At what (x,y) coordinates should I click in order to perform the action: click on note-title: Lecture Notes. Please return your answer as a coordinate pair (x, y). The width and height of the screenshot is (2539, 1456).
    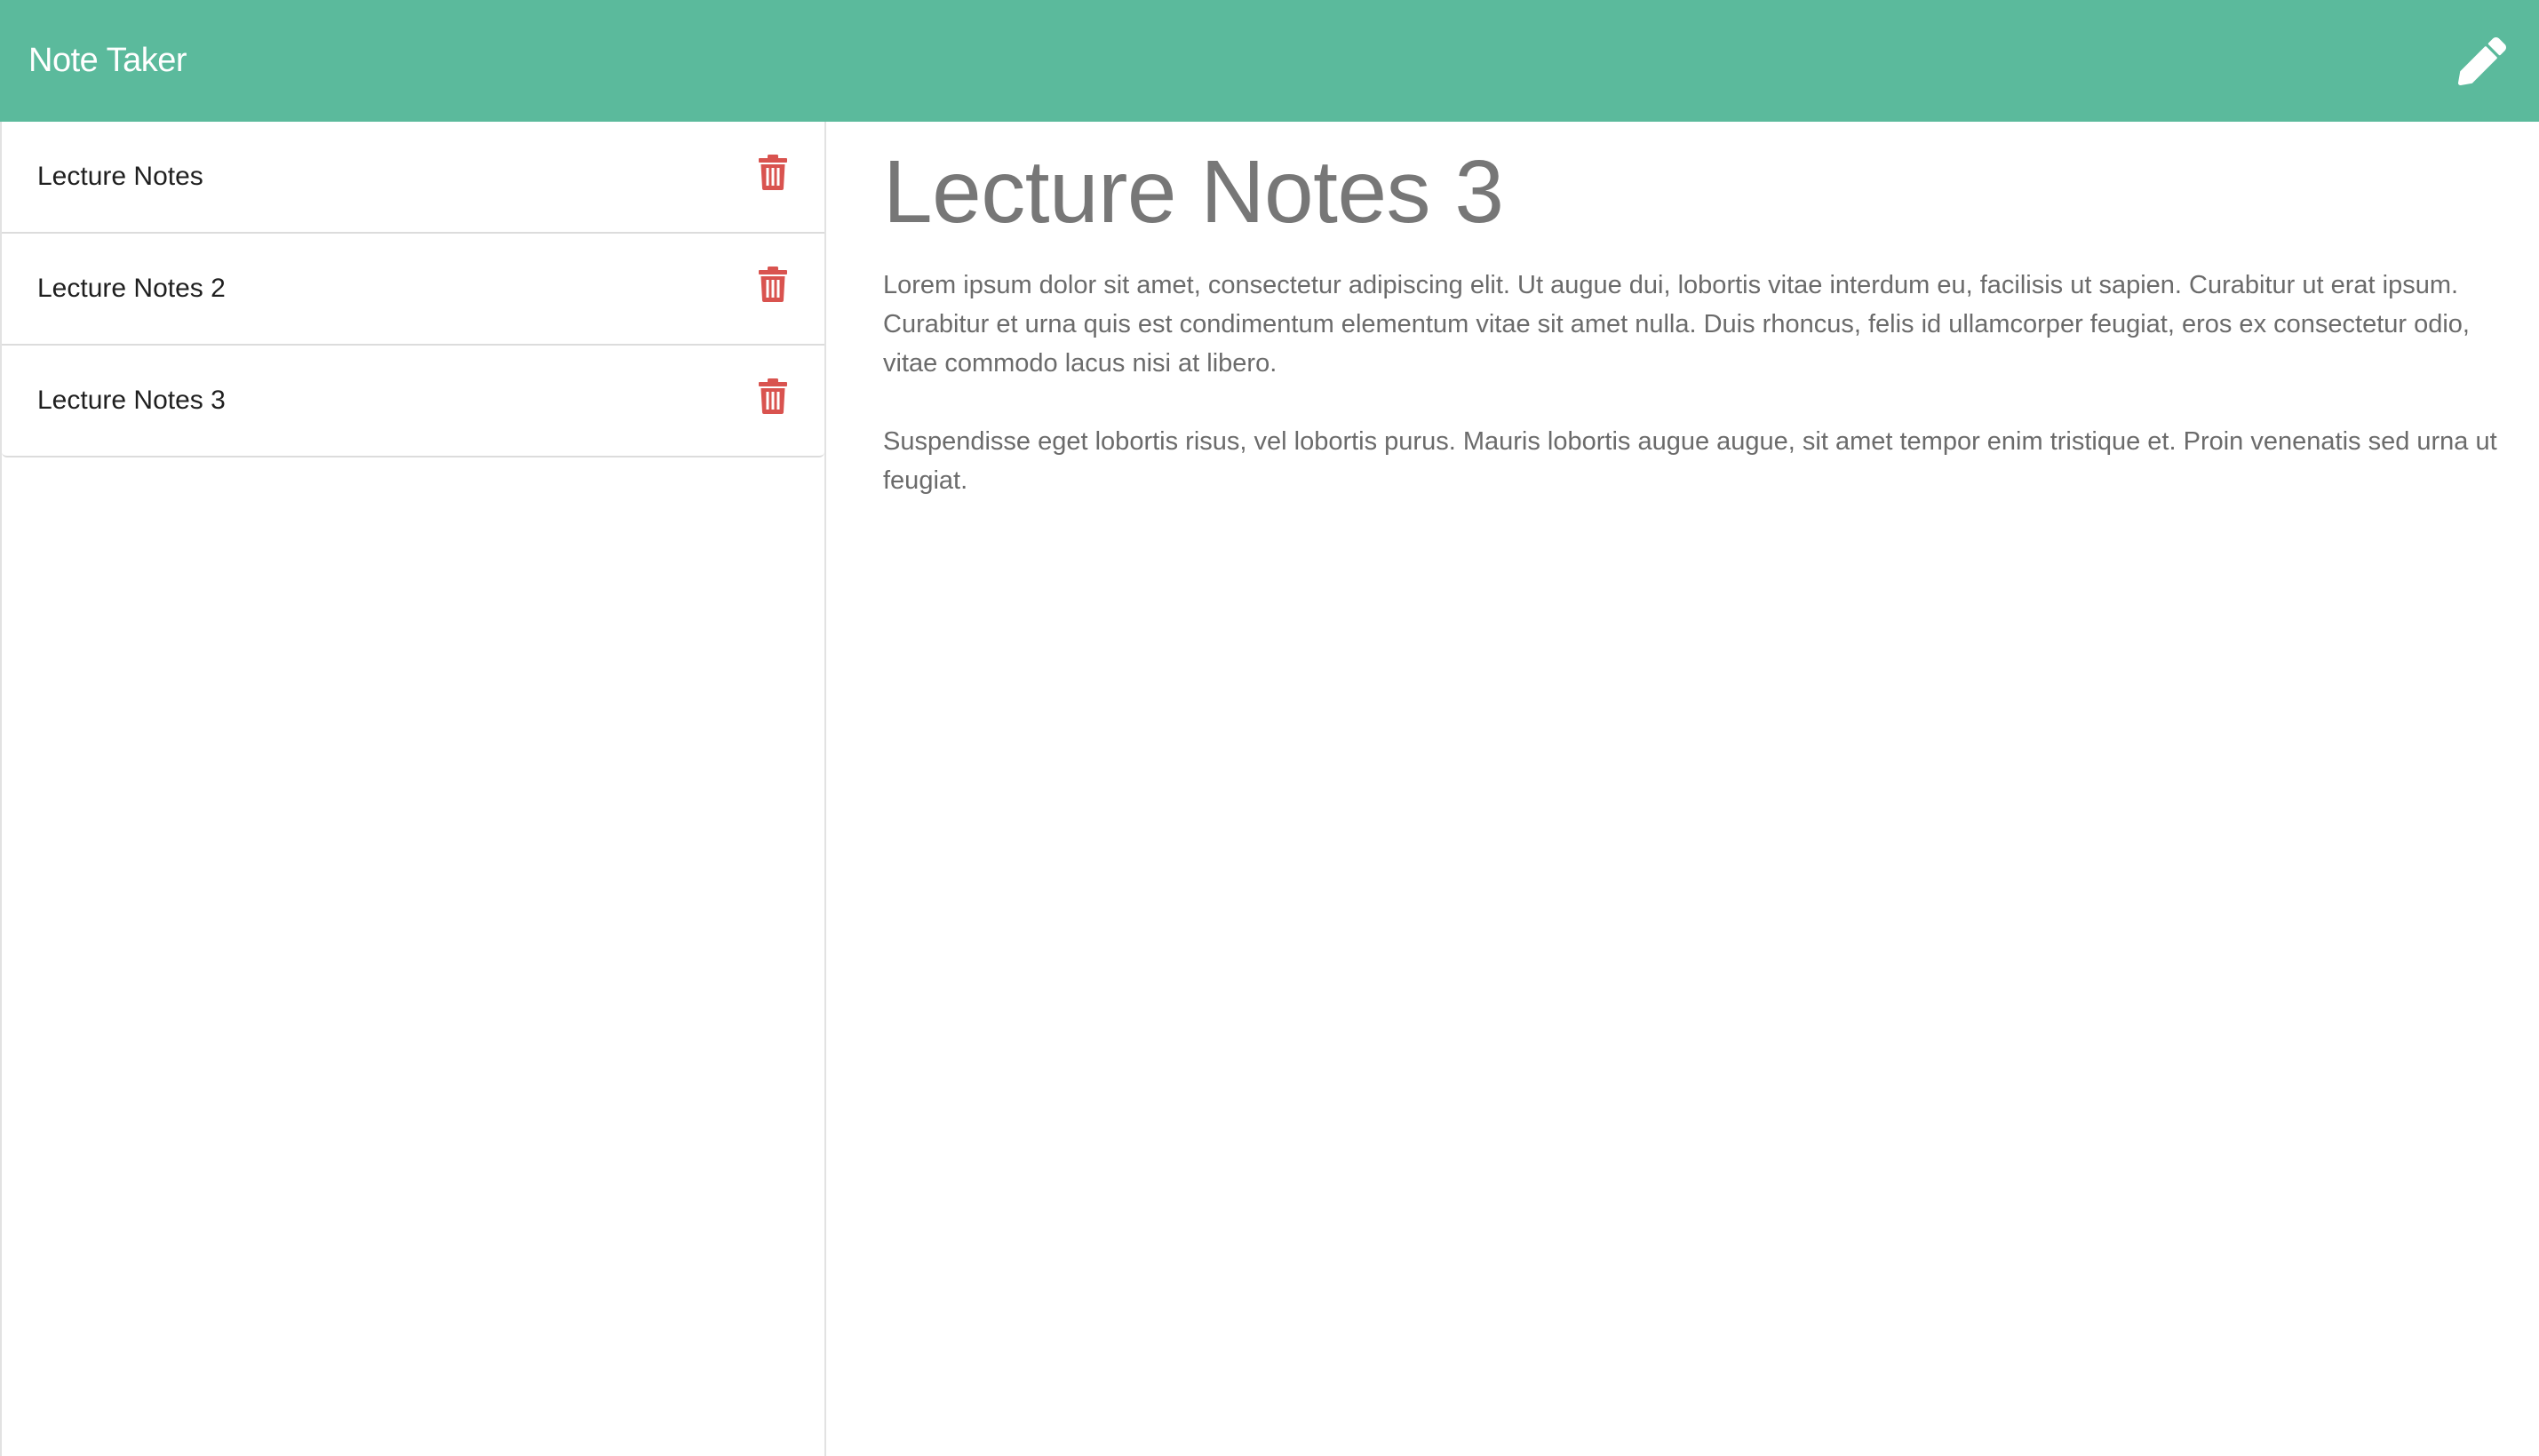
    Looking at the image, I should click on (120, 176).